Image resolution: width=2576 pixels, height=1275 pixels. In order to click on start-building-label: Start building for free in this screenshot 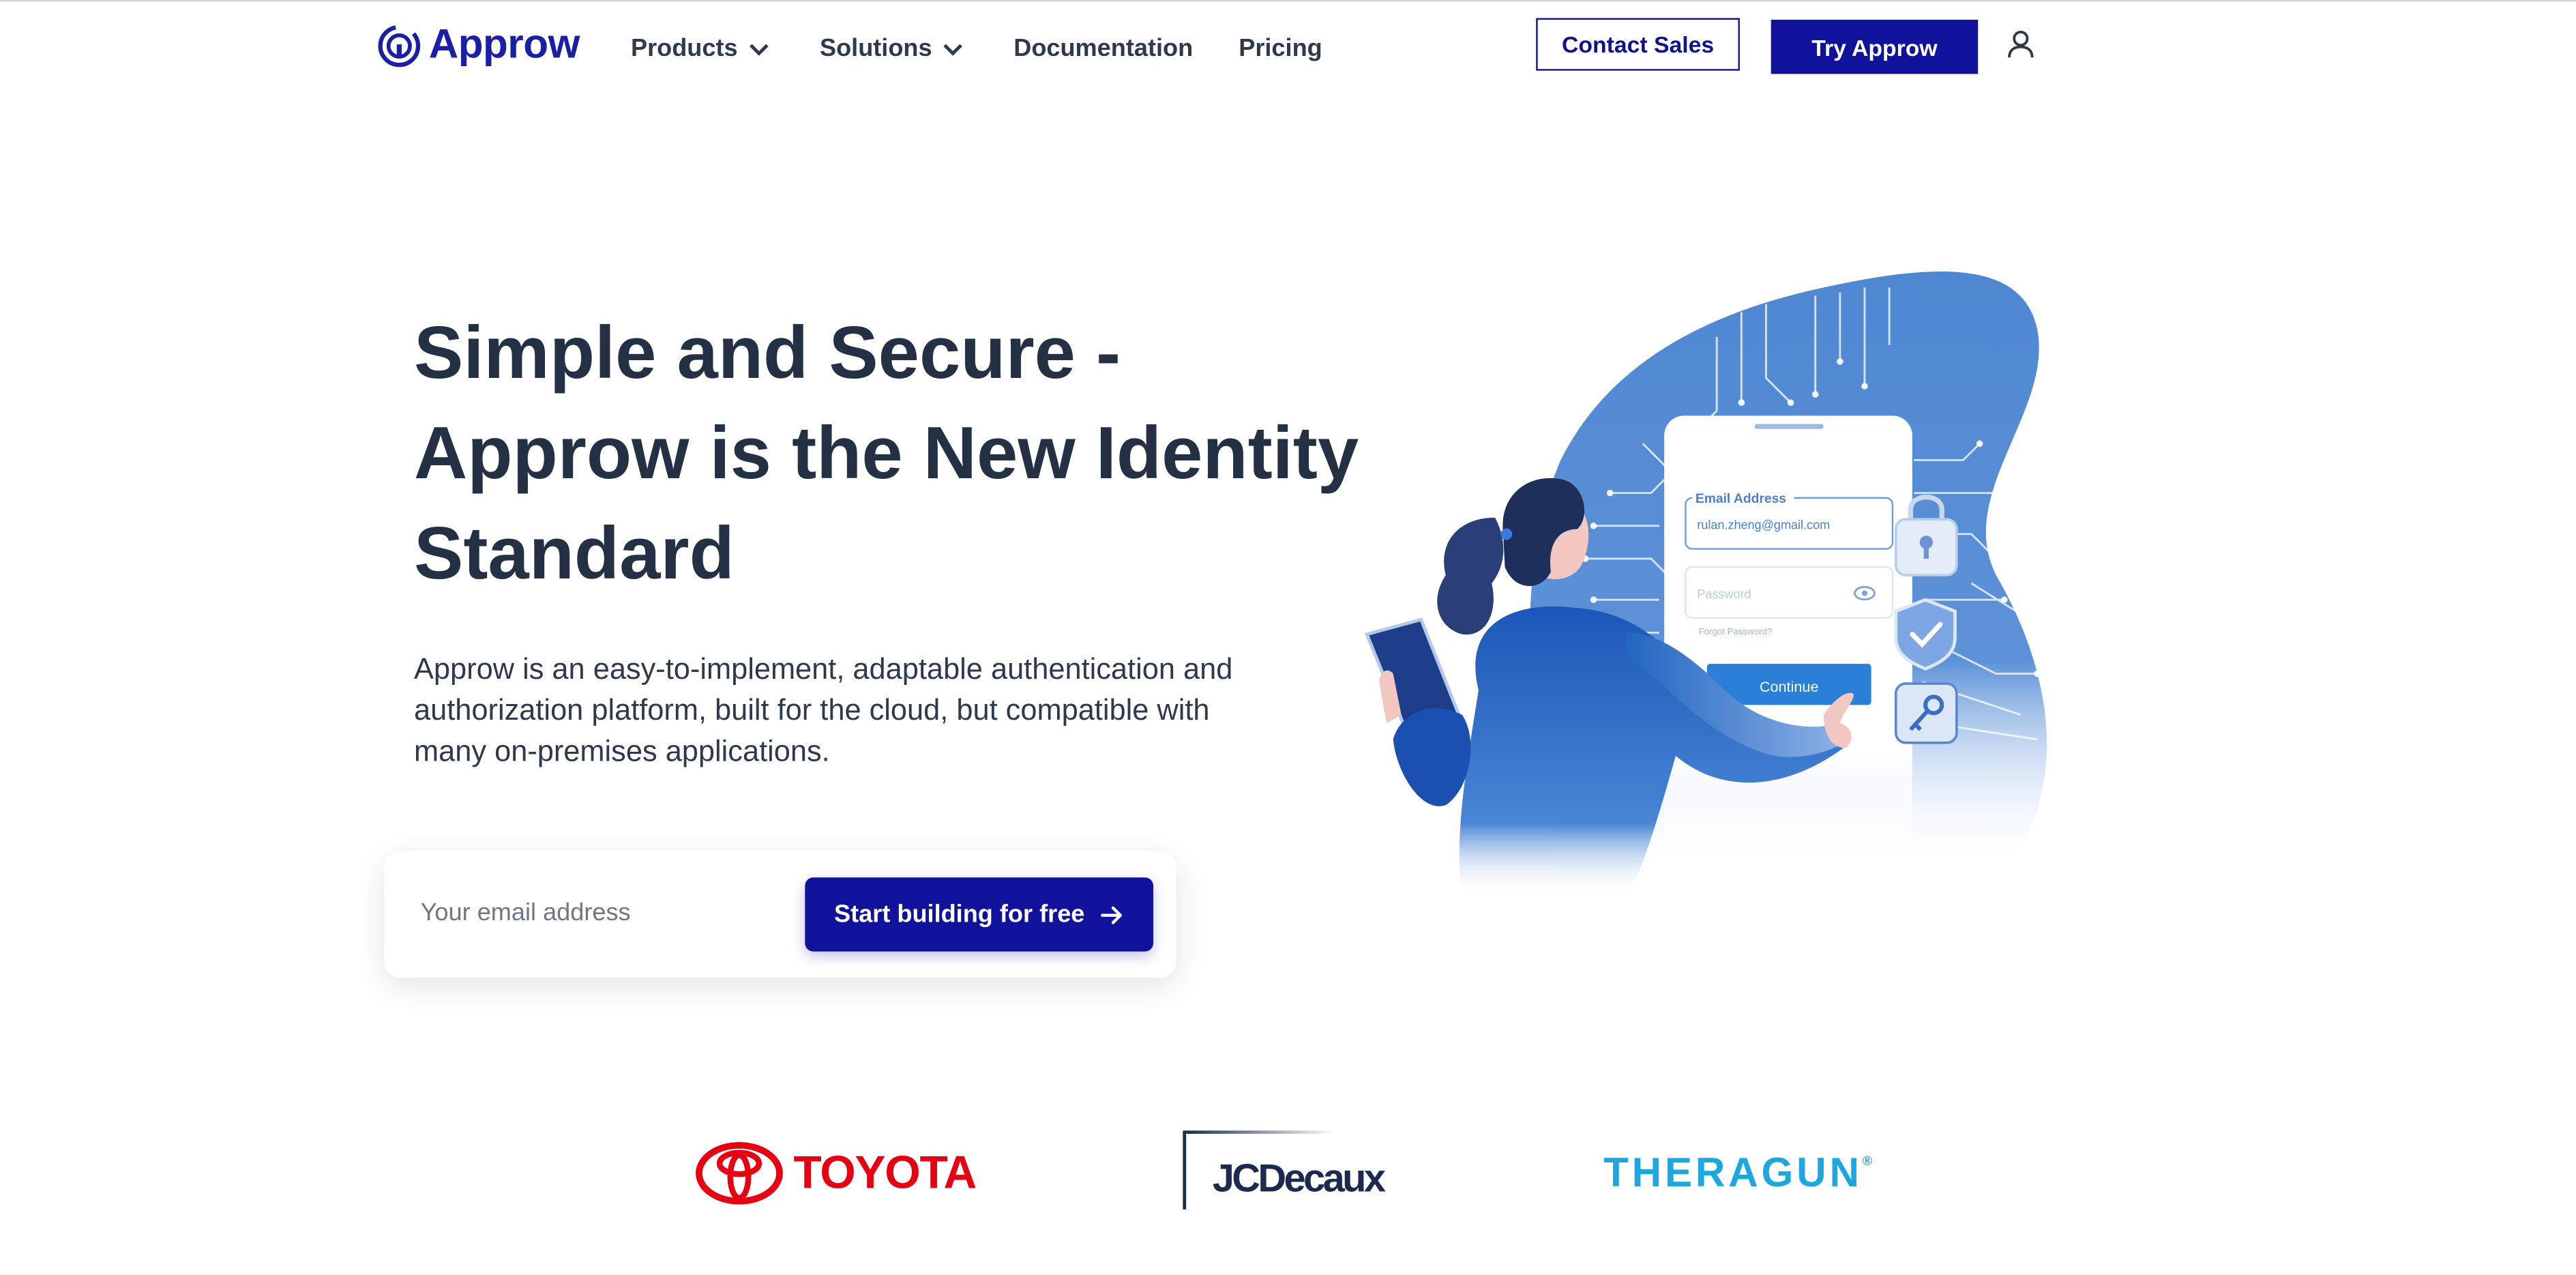, I will do `click(959, 914)`.